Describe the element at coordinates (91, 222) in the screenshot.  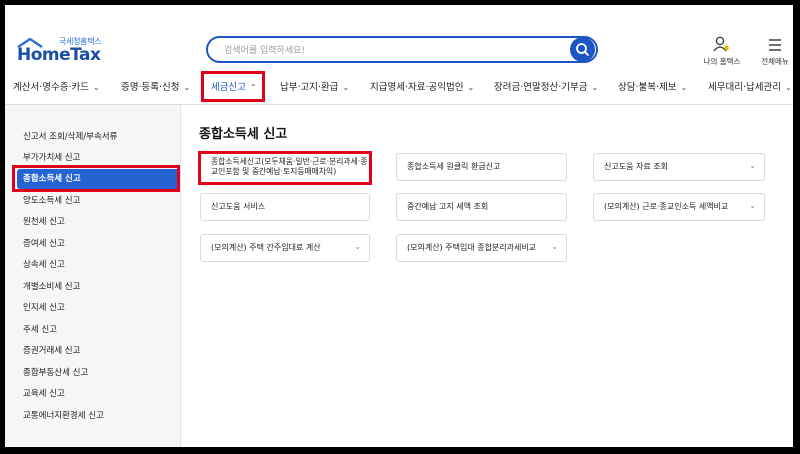
I see `sidebar-item-withholding: 원천세 신고` at that location.